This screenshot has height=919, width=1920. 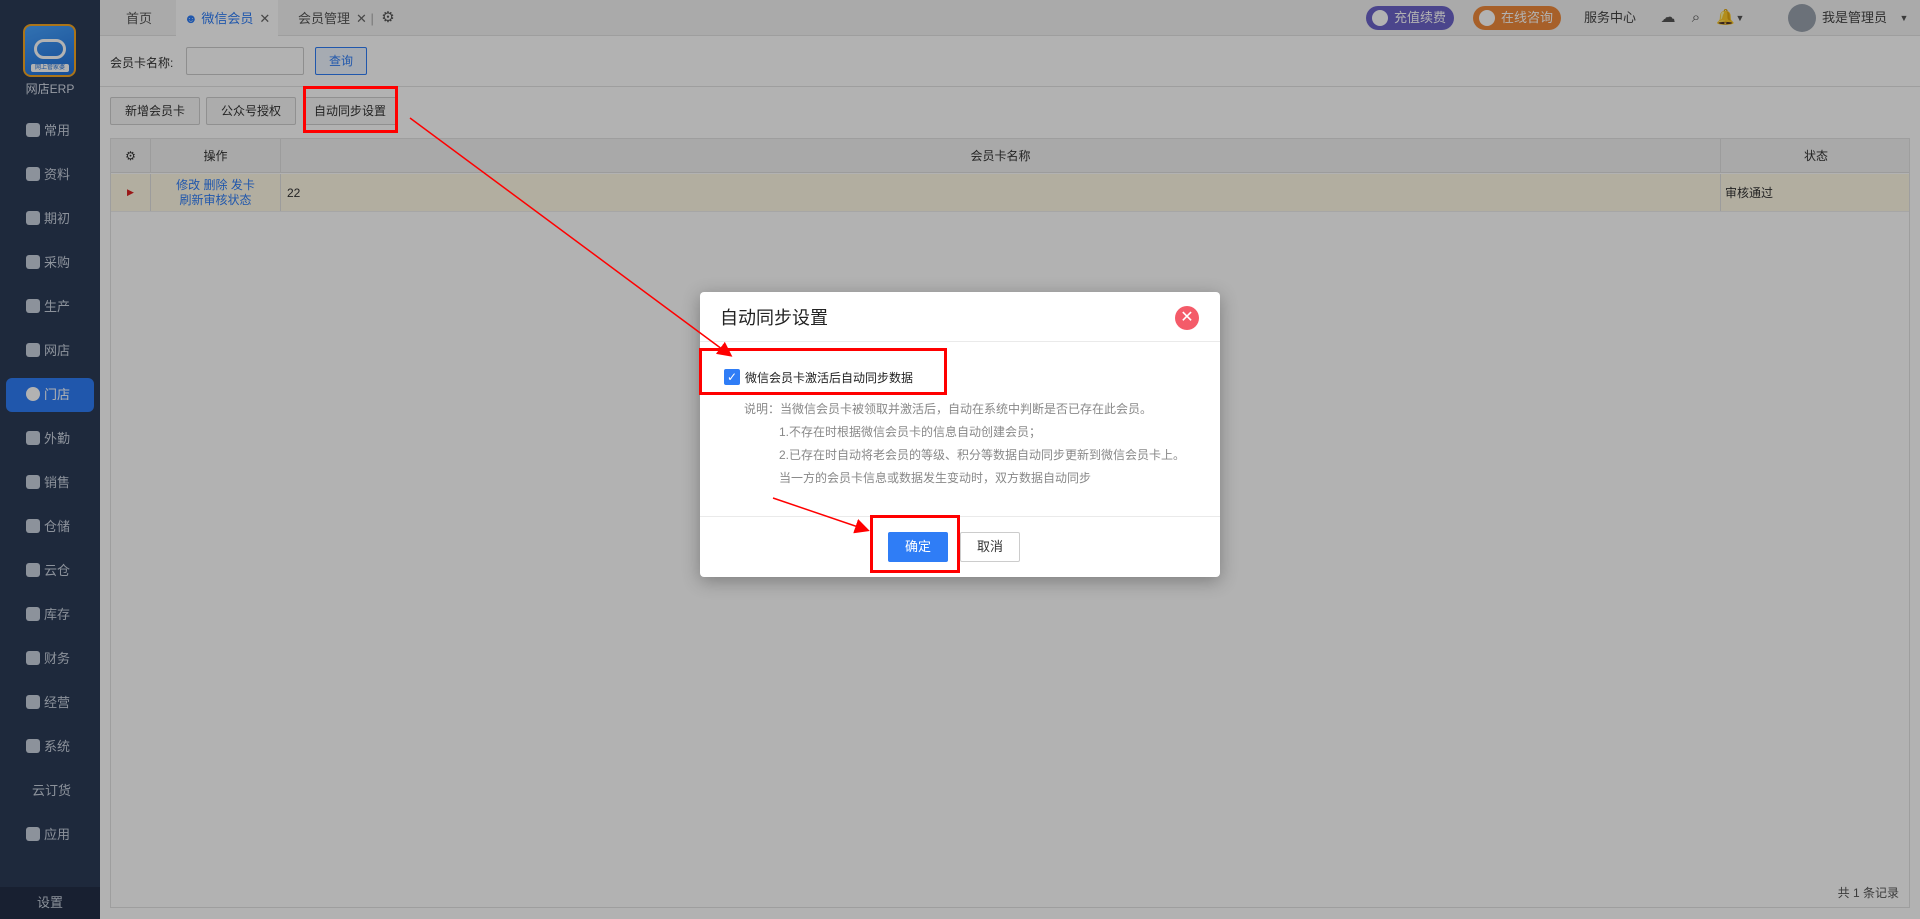 I want to click on arrow-to-confirm, so click(x=821, y=515).